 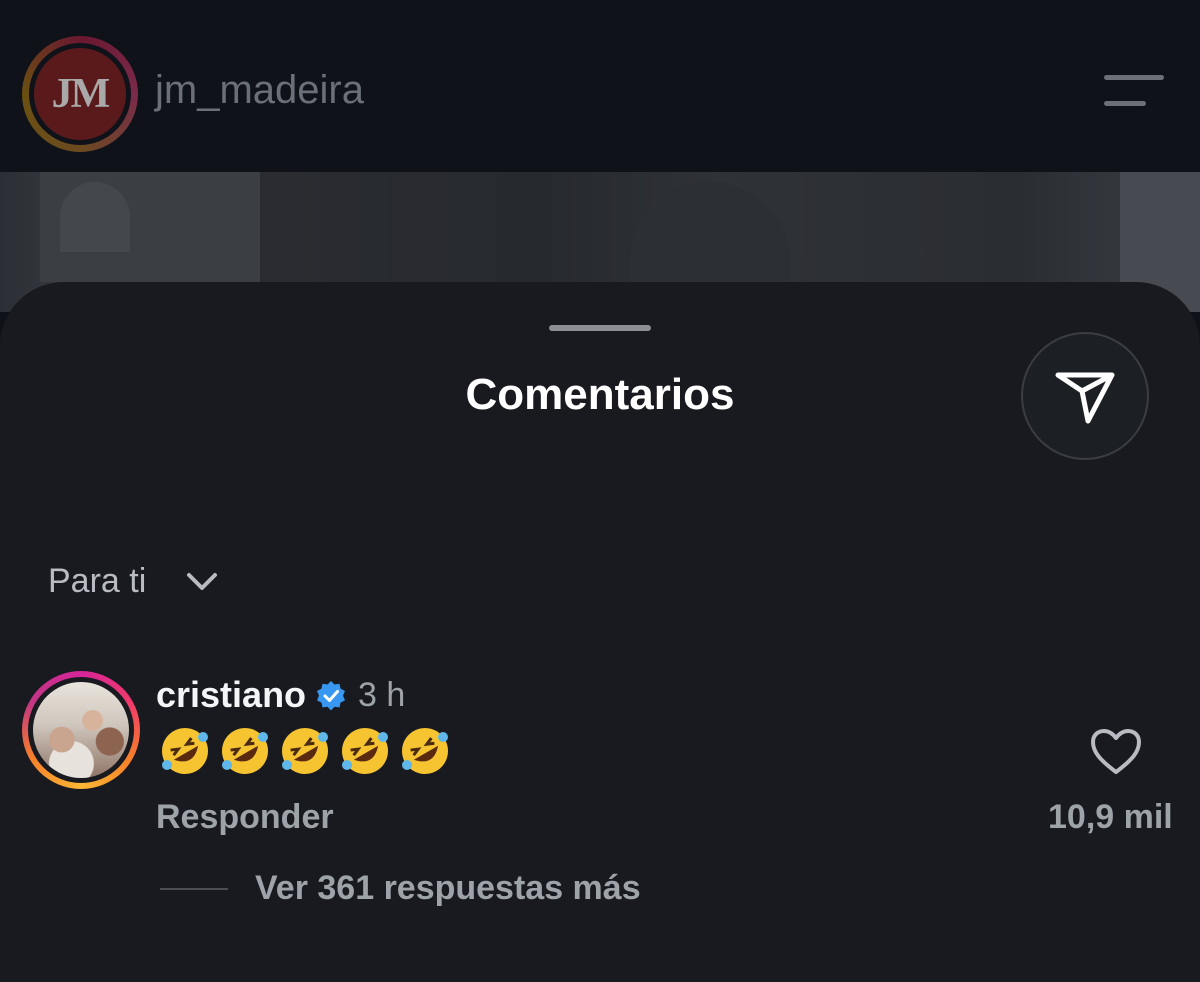 I want to click on avatar-photo, so click(x=81, y=730).